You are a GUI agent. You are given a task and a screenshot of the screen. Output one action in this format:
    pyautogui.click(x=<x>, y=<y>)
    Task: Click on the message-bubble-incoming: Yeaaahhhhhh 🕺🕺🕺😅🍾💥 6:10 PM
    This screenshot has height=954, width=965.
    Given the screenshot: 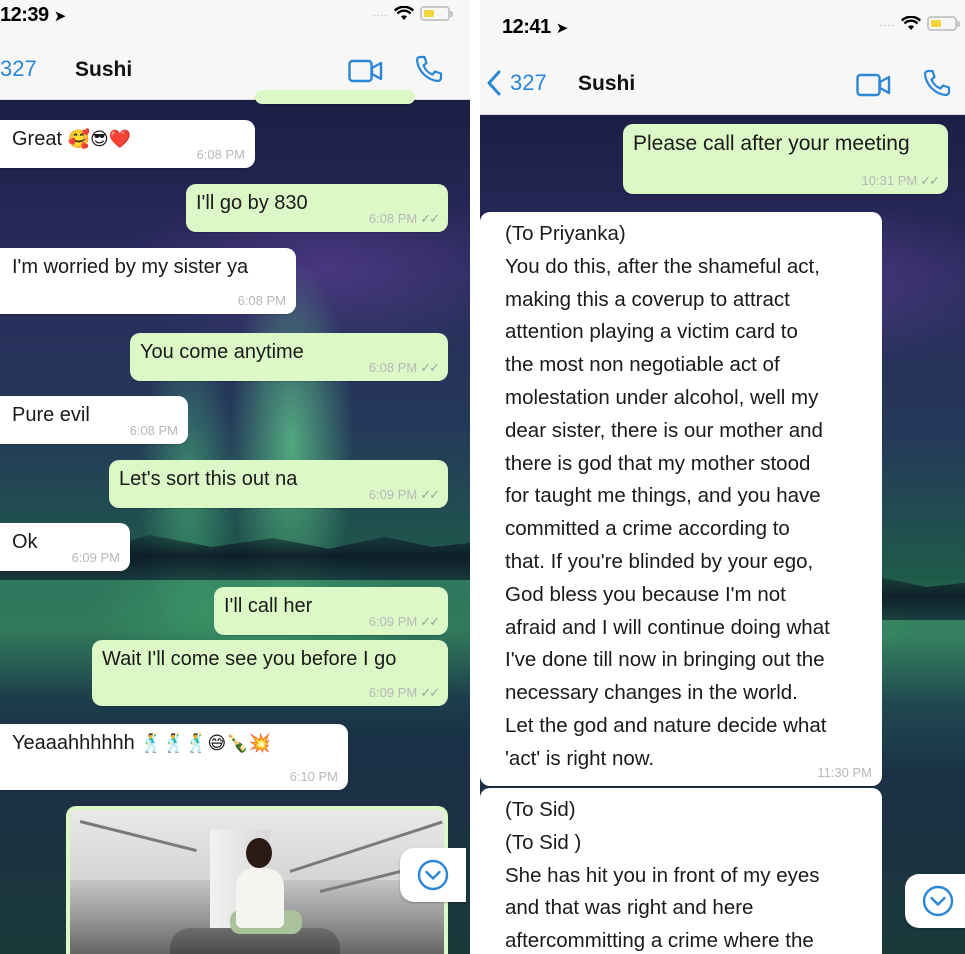 What is the action you would take?
    pyautogui.click(x=174, y=757)
    